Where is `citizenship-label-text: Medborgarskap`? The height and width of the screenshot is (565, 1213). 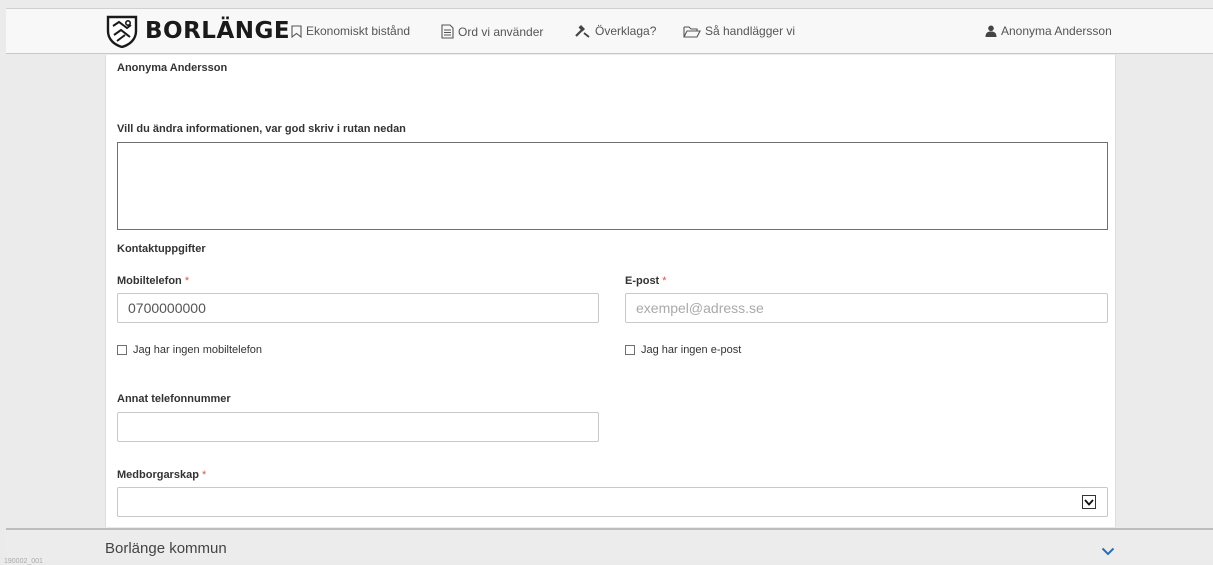 citizenship-label-text: Medborgarskap is located at coordinates (158, 475).